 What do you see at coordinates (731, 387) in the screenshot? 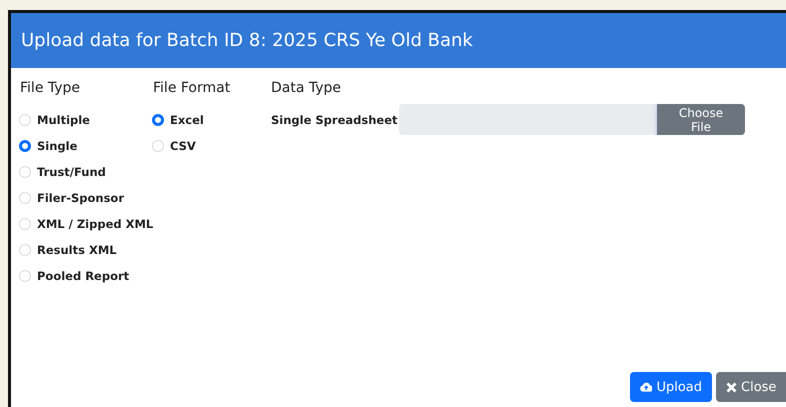
I see `close-icon` at bounding box center [731, 387].